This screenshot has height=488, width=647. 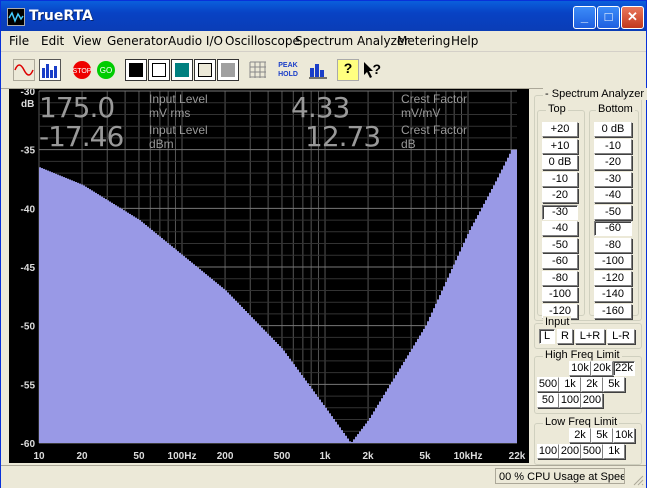 What do you see at coordinates (602, 368) in the screenshot?
I see `high-freq-button: 20k` at bounding box center [602, 368].